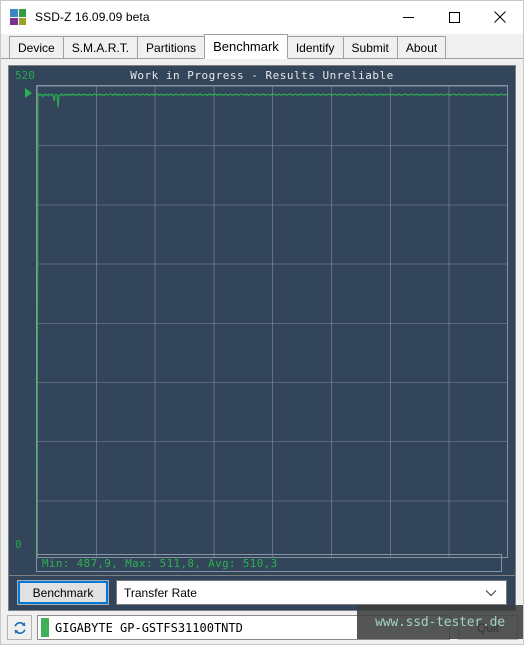 The height and width of the screenshot is (645, 524). Describe the element at coordinates (149, 627) in the screenshot. I see `drive-model-label: GIGABYTE GP-GSTFS31100TNTD` at that location.